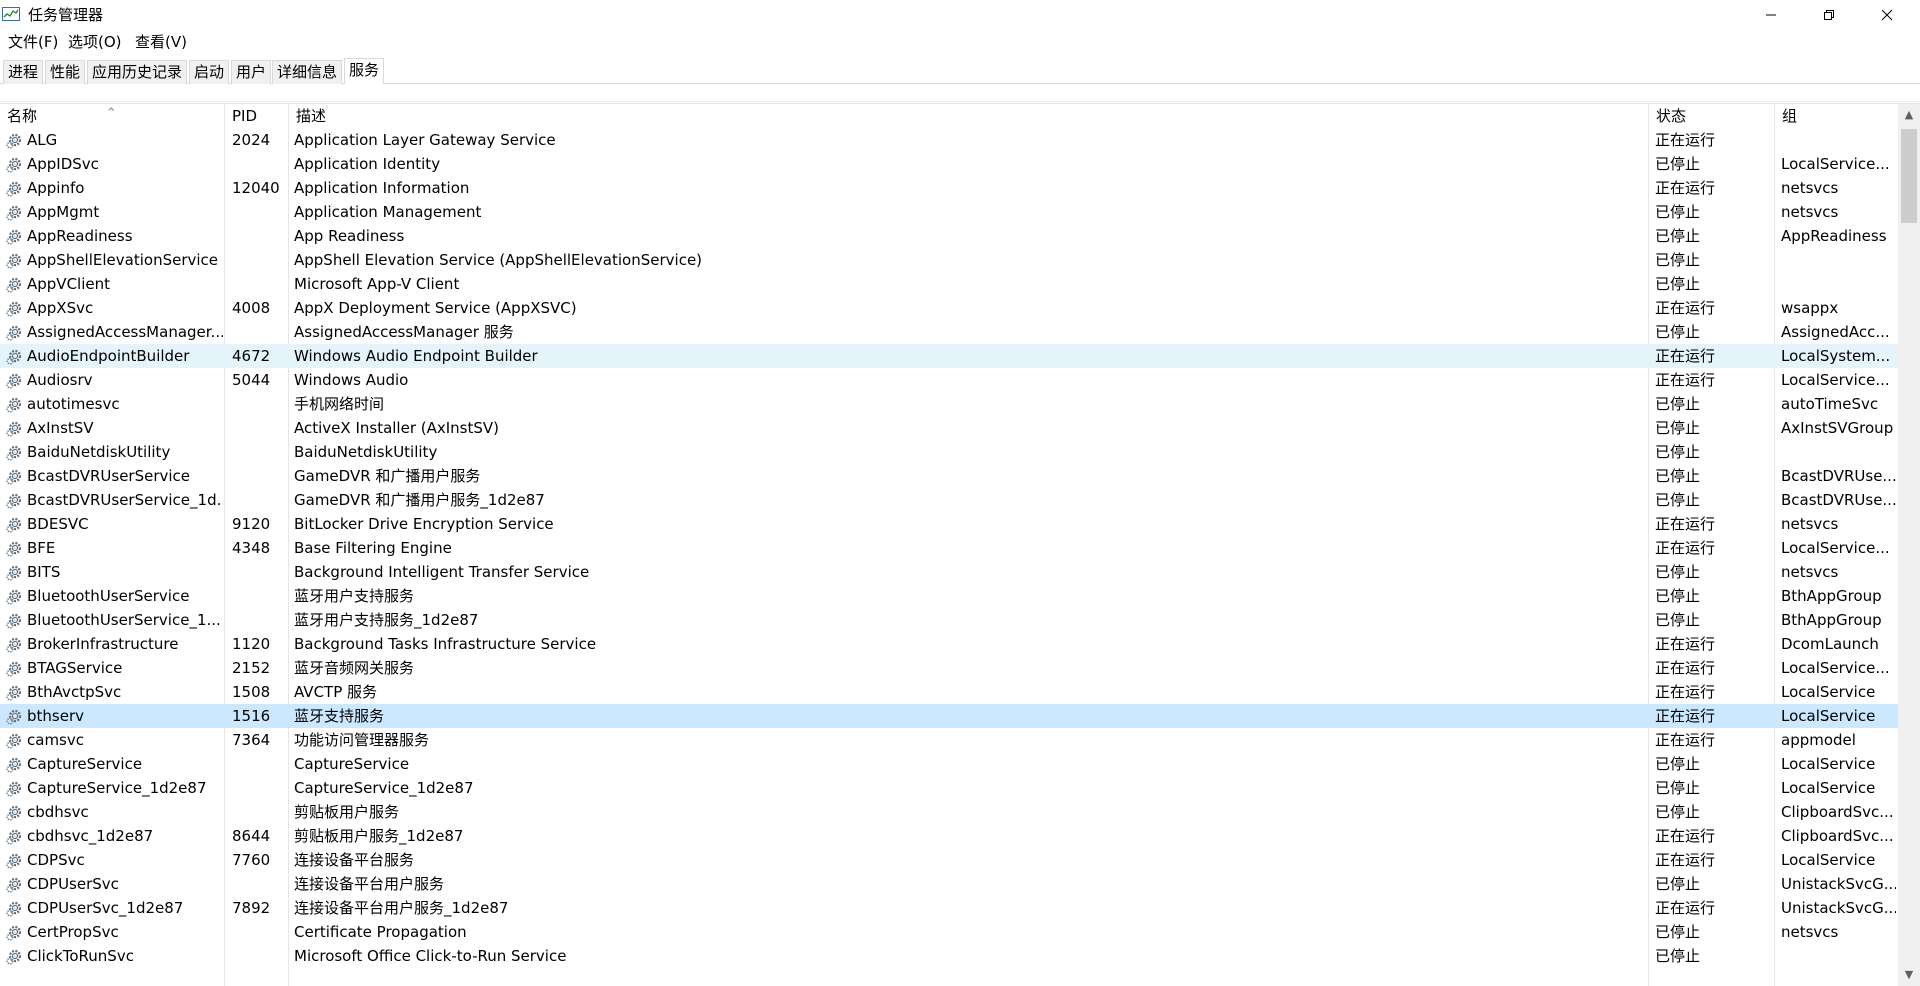  What do you see at coordinates (1771, 15) in the screenshot?
I see `minimize-button` at bounding box center [1771, 15].